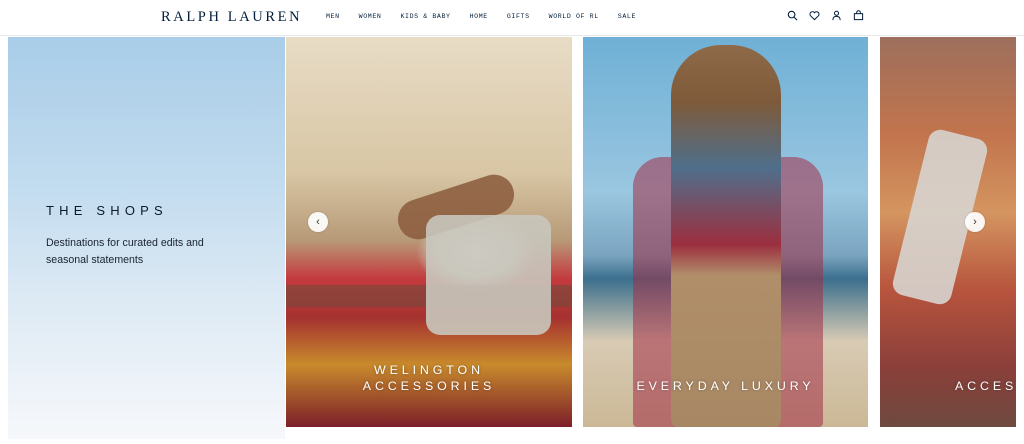 This screenshot has height=444, width=1024. Describe the element at coordinates (429, 378) in the screenshot. I see `card-label: WELINGTON ACCESSORIES` at that location.